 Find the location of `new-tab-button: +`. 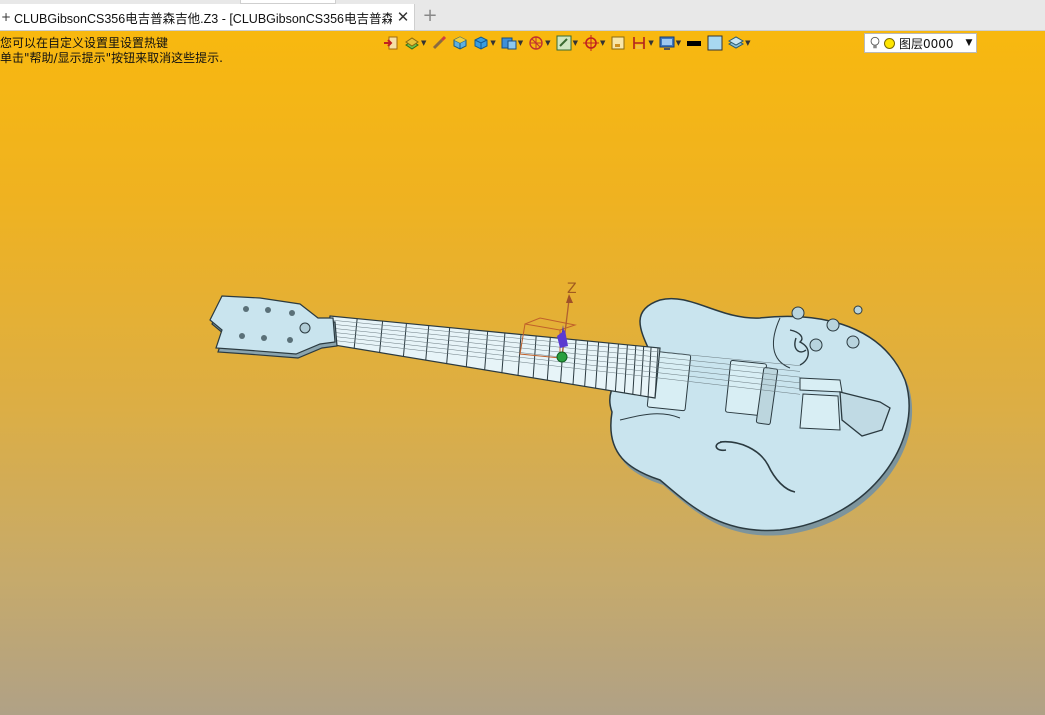

new-tab-button: + is located at coordinates (430, 17).